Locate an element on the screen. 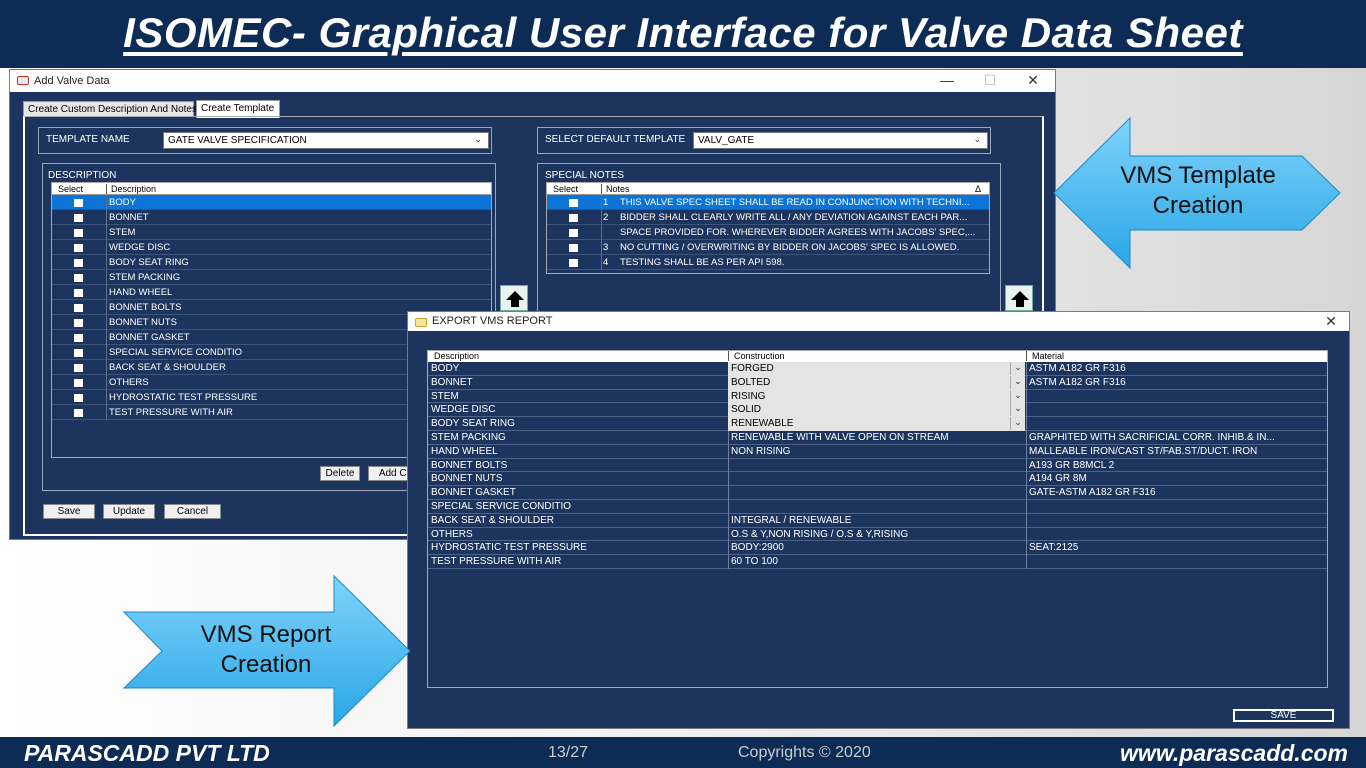 This screenshot has height=768, width=1366. description-grid-header: Select Description is located at coordinates (271, 189).